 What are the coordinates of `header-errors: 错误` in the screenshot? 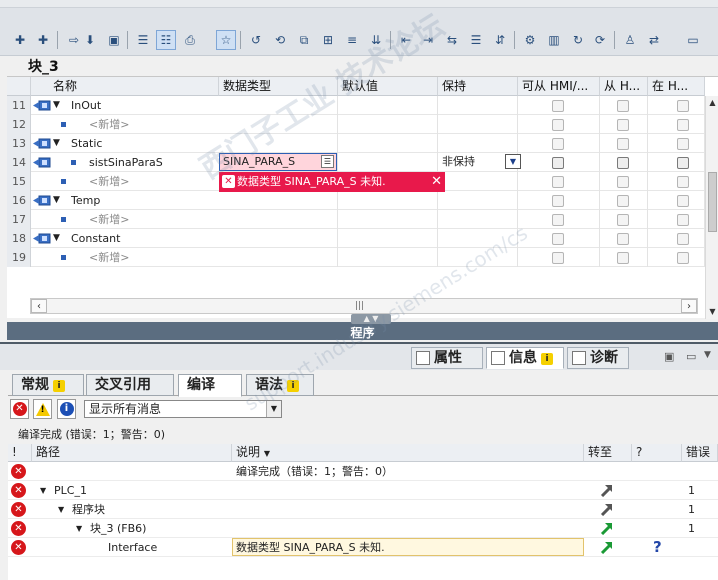 It's located at (700, 453).